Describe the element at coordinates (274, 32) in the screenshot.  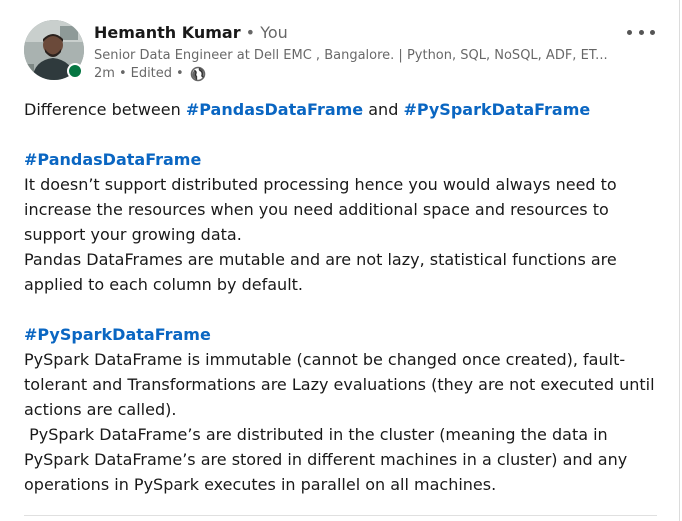
I see `author-relation: You` at that location.